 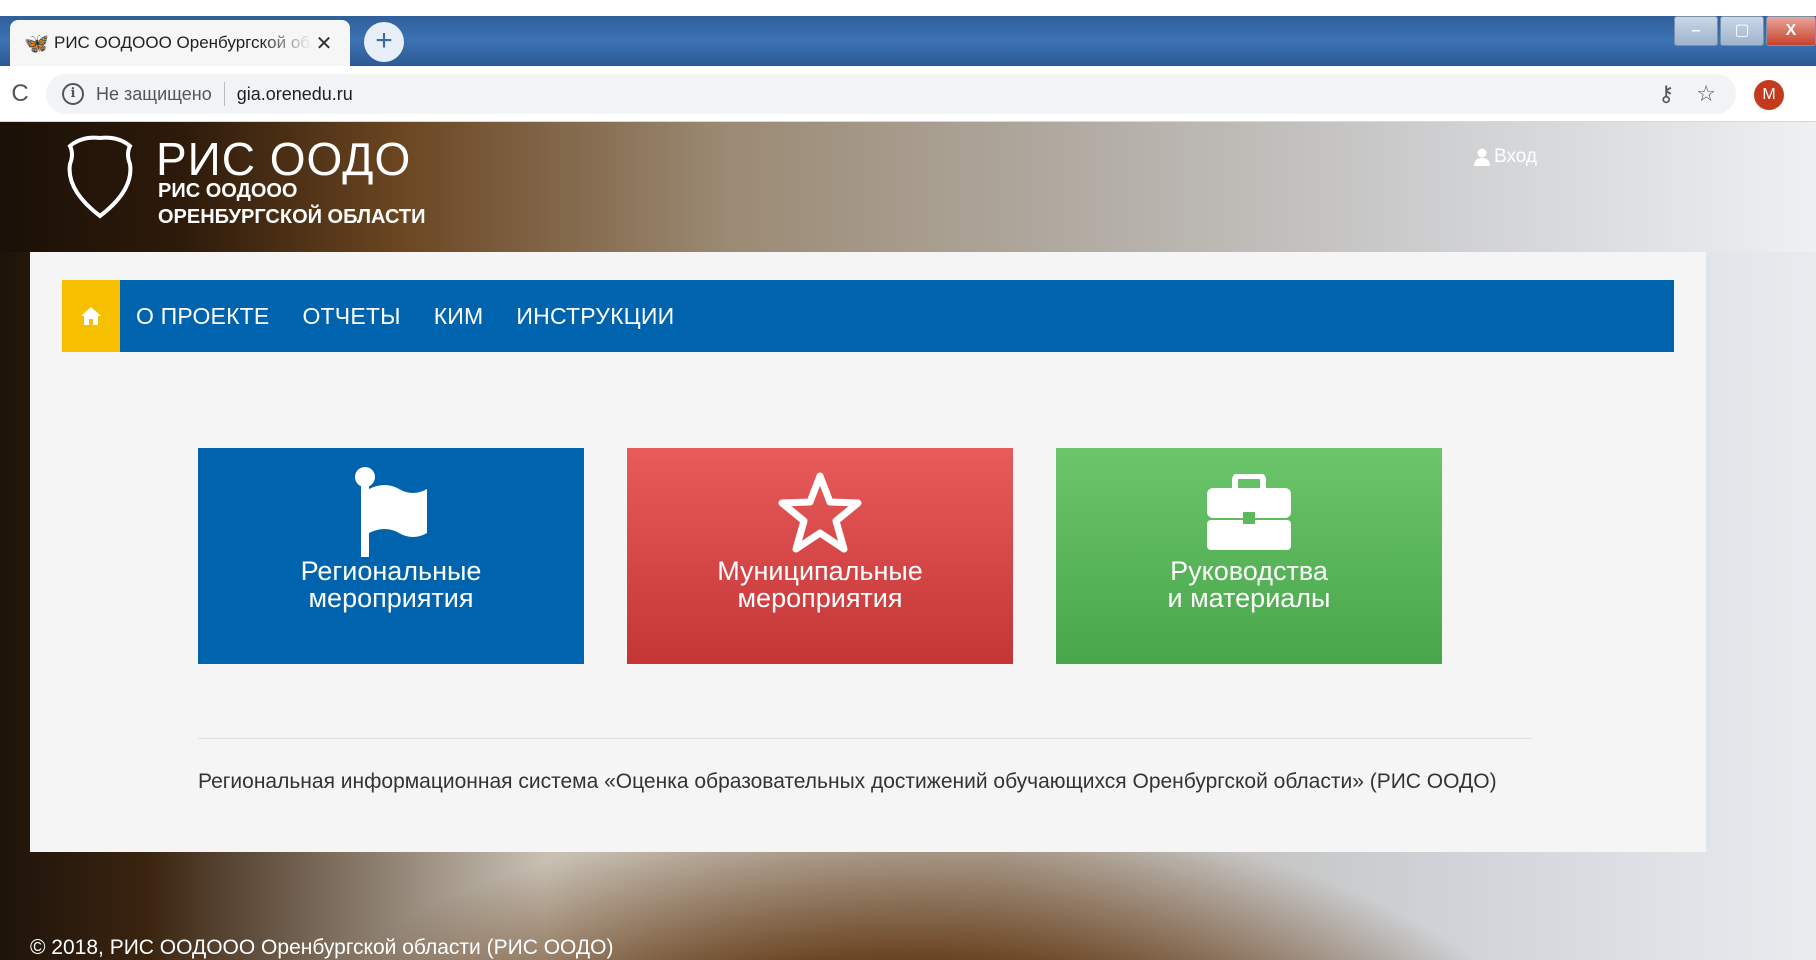 I want to click on tile-label-line1: Муниципальные, so click(x=820, y=571).